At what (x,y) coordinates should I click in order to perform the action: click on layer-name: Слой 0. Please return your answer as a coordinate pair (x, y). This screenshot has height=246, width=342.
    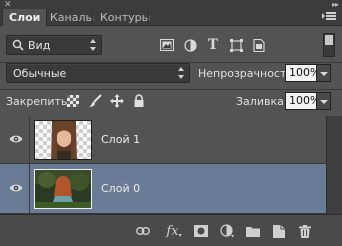
    Looking at the image, I should click on (120, 188).